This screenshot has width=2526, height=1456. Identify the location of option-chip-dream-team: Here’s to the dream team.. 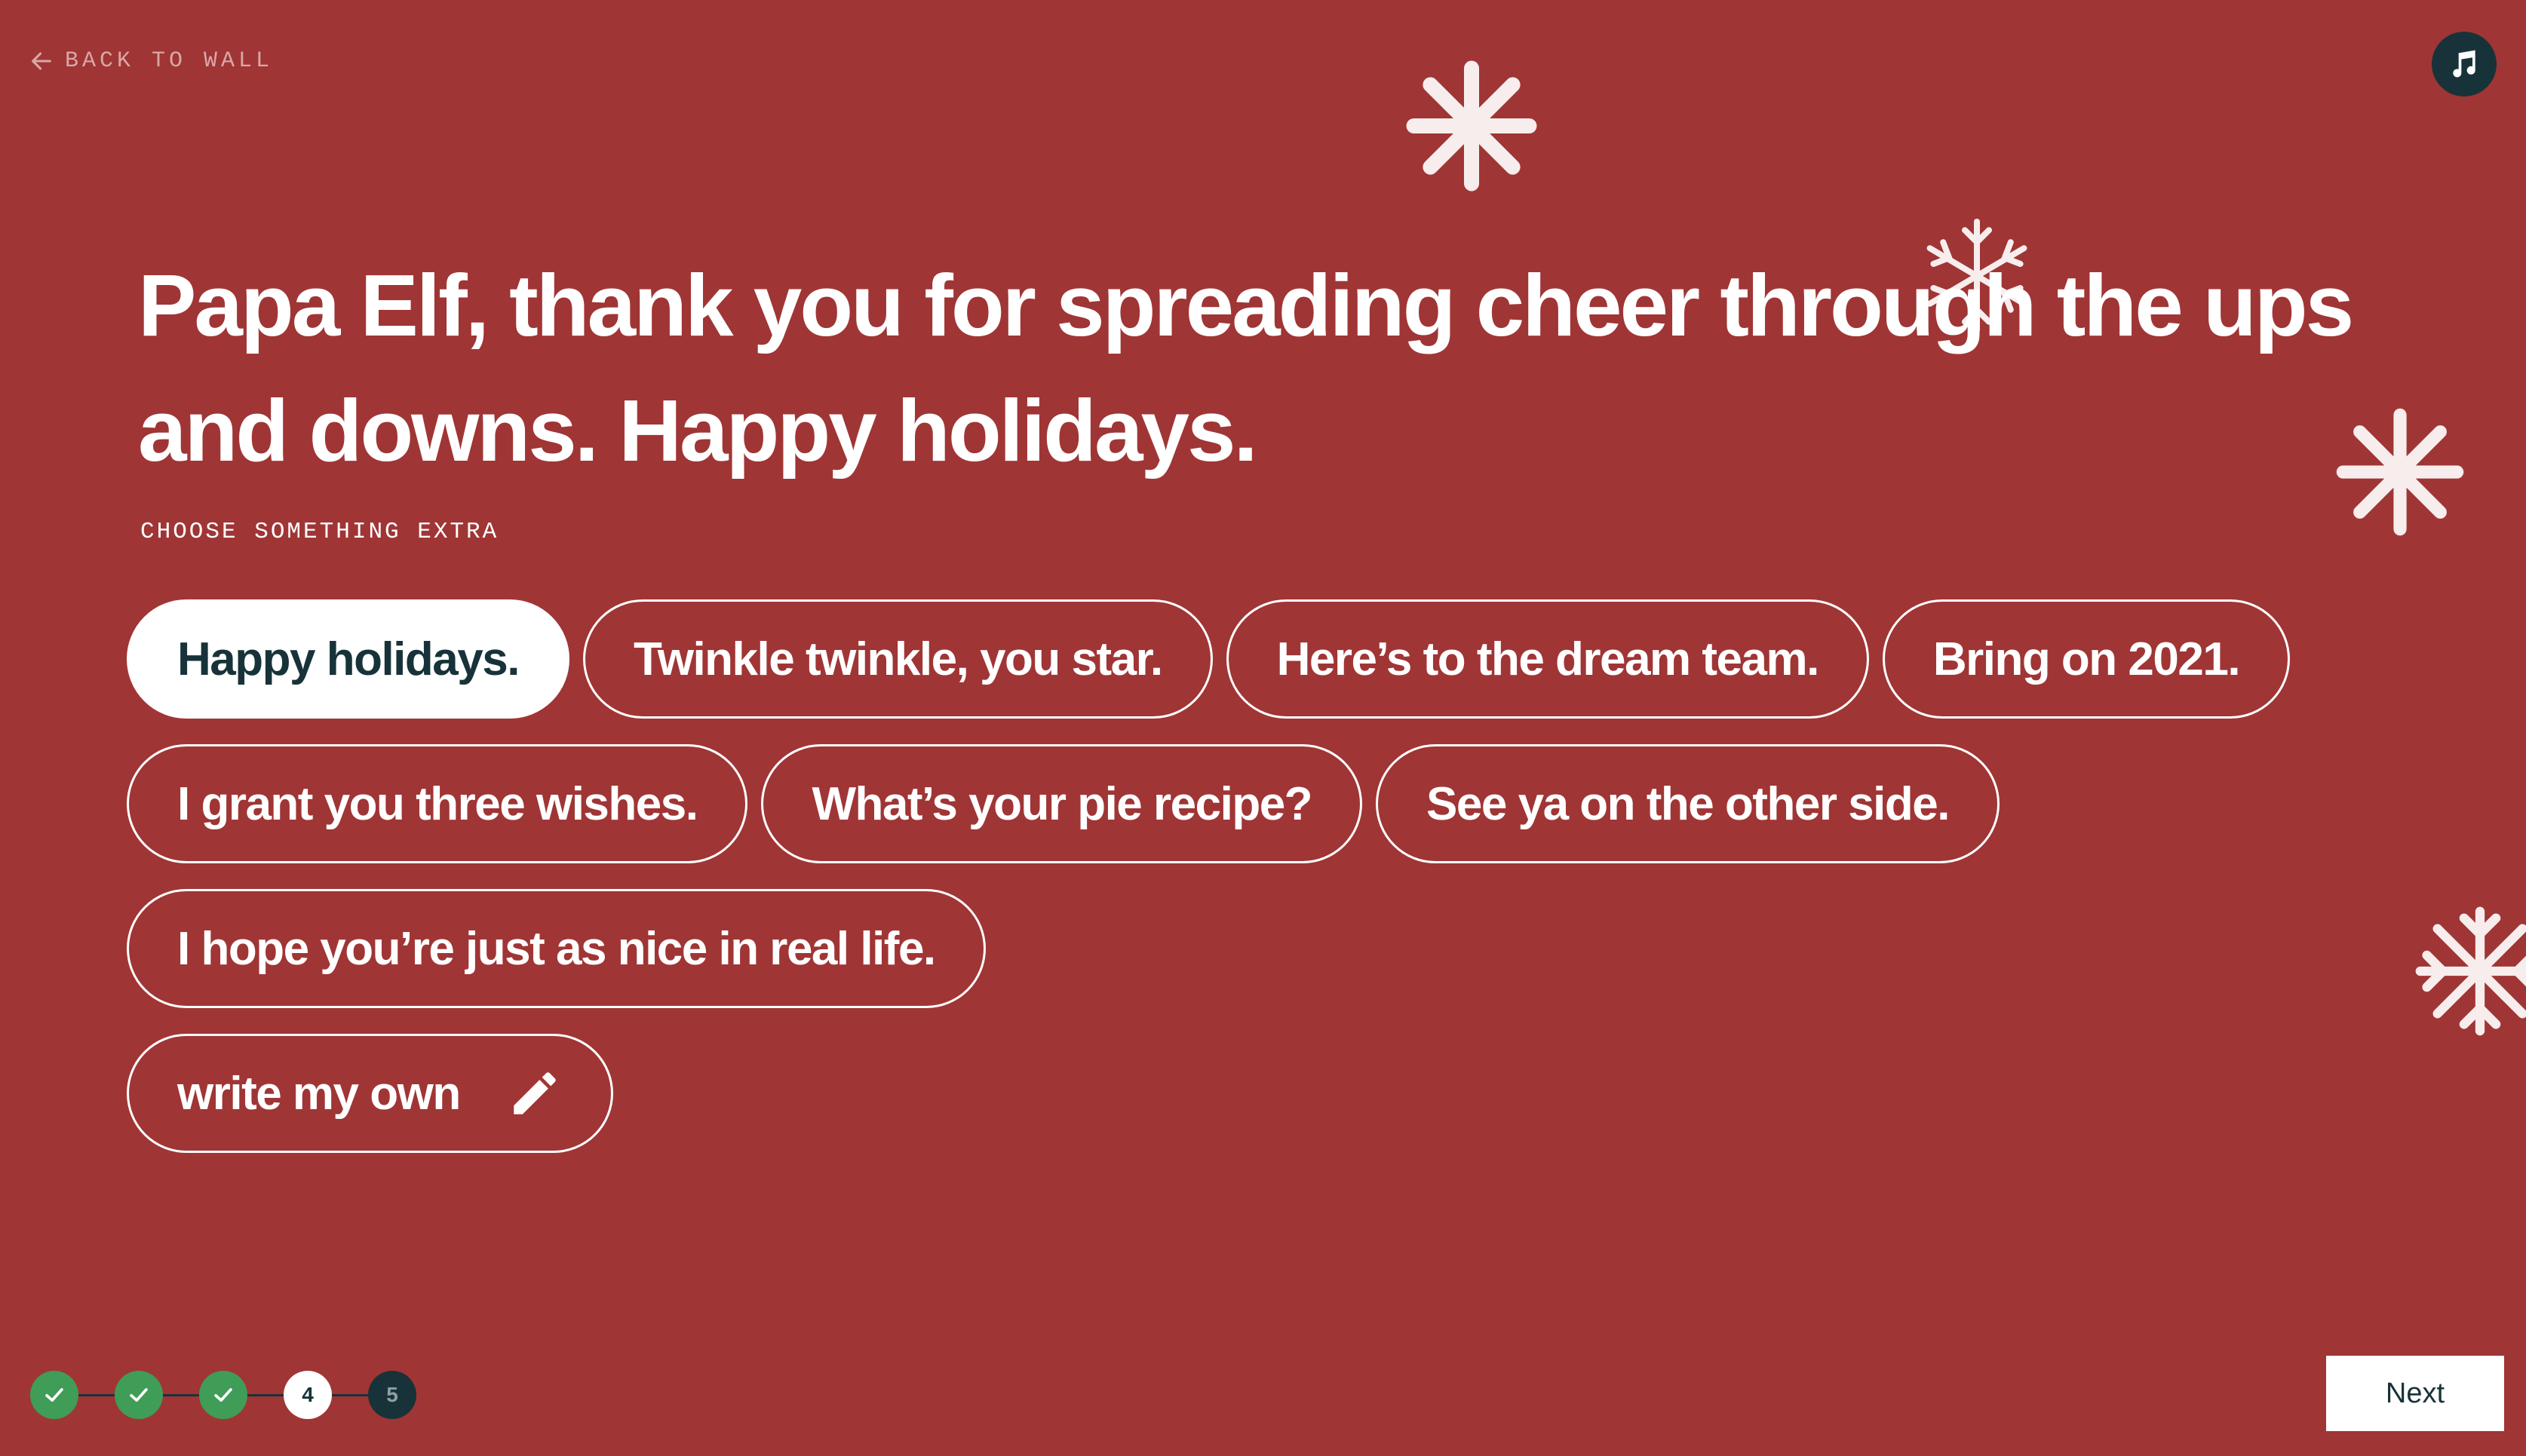
(1547, 659).